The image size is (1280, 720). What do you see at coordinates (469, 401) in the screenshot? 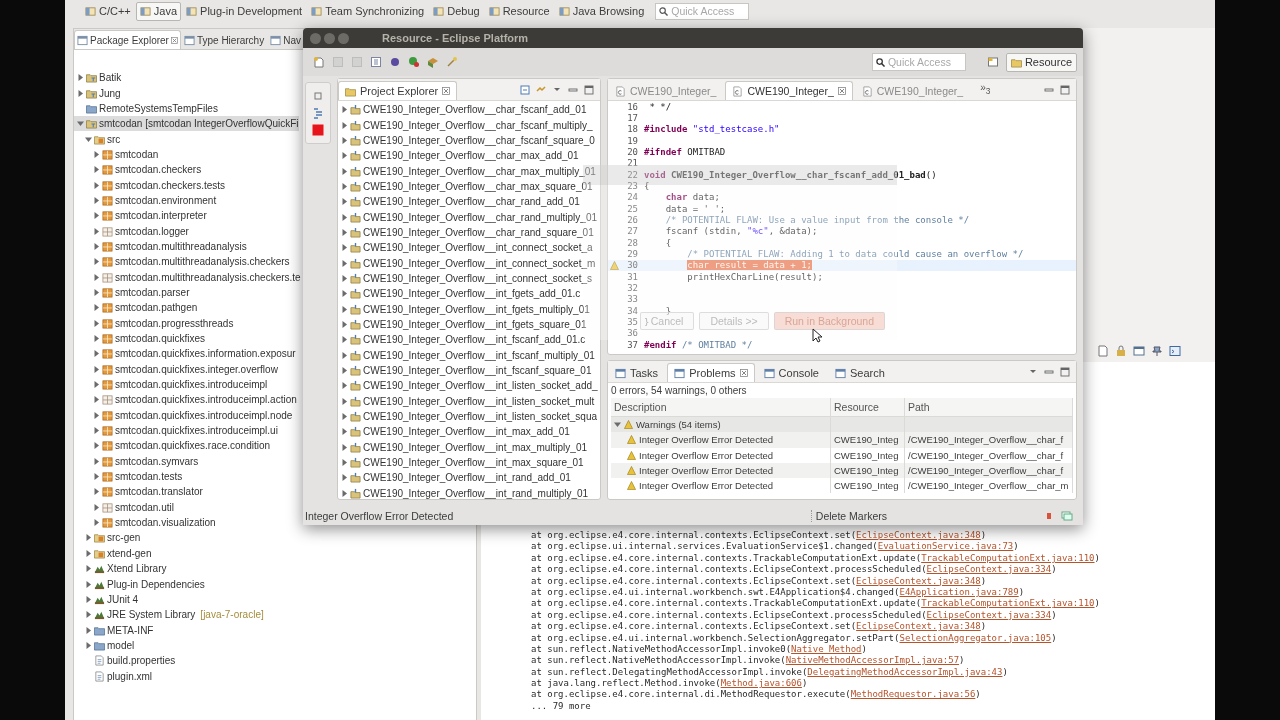
I see `tree-item: CWE190_Integer_Overflow__int_listen_socket_mult` at bounding box center [469, 401].